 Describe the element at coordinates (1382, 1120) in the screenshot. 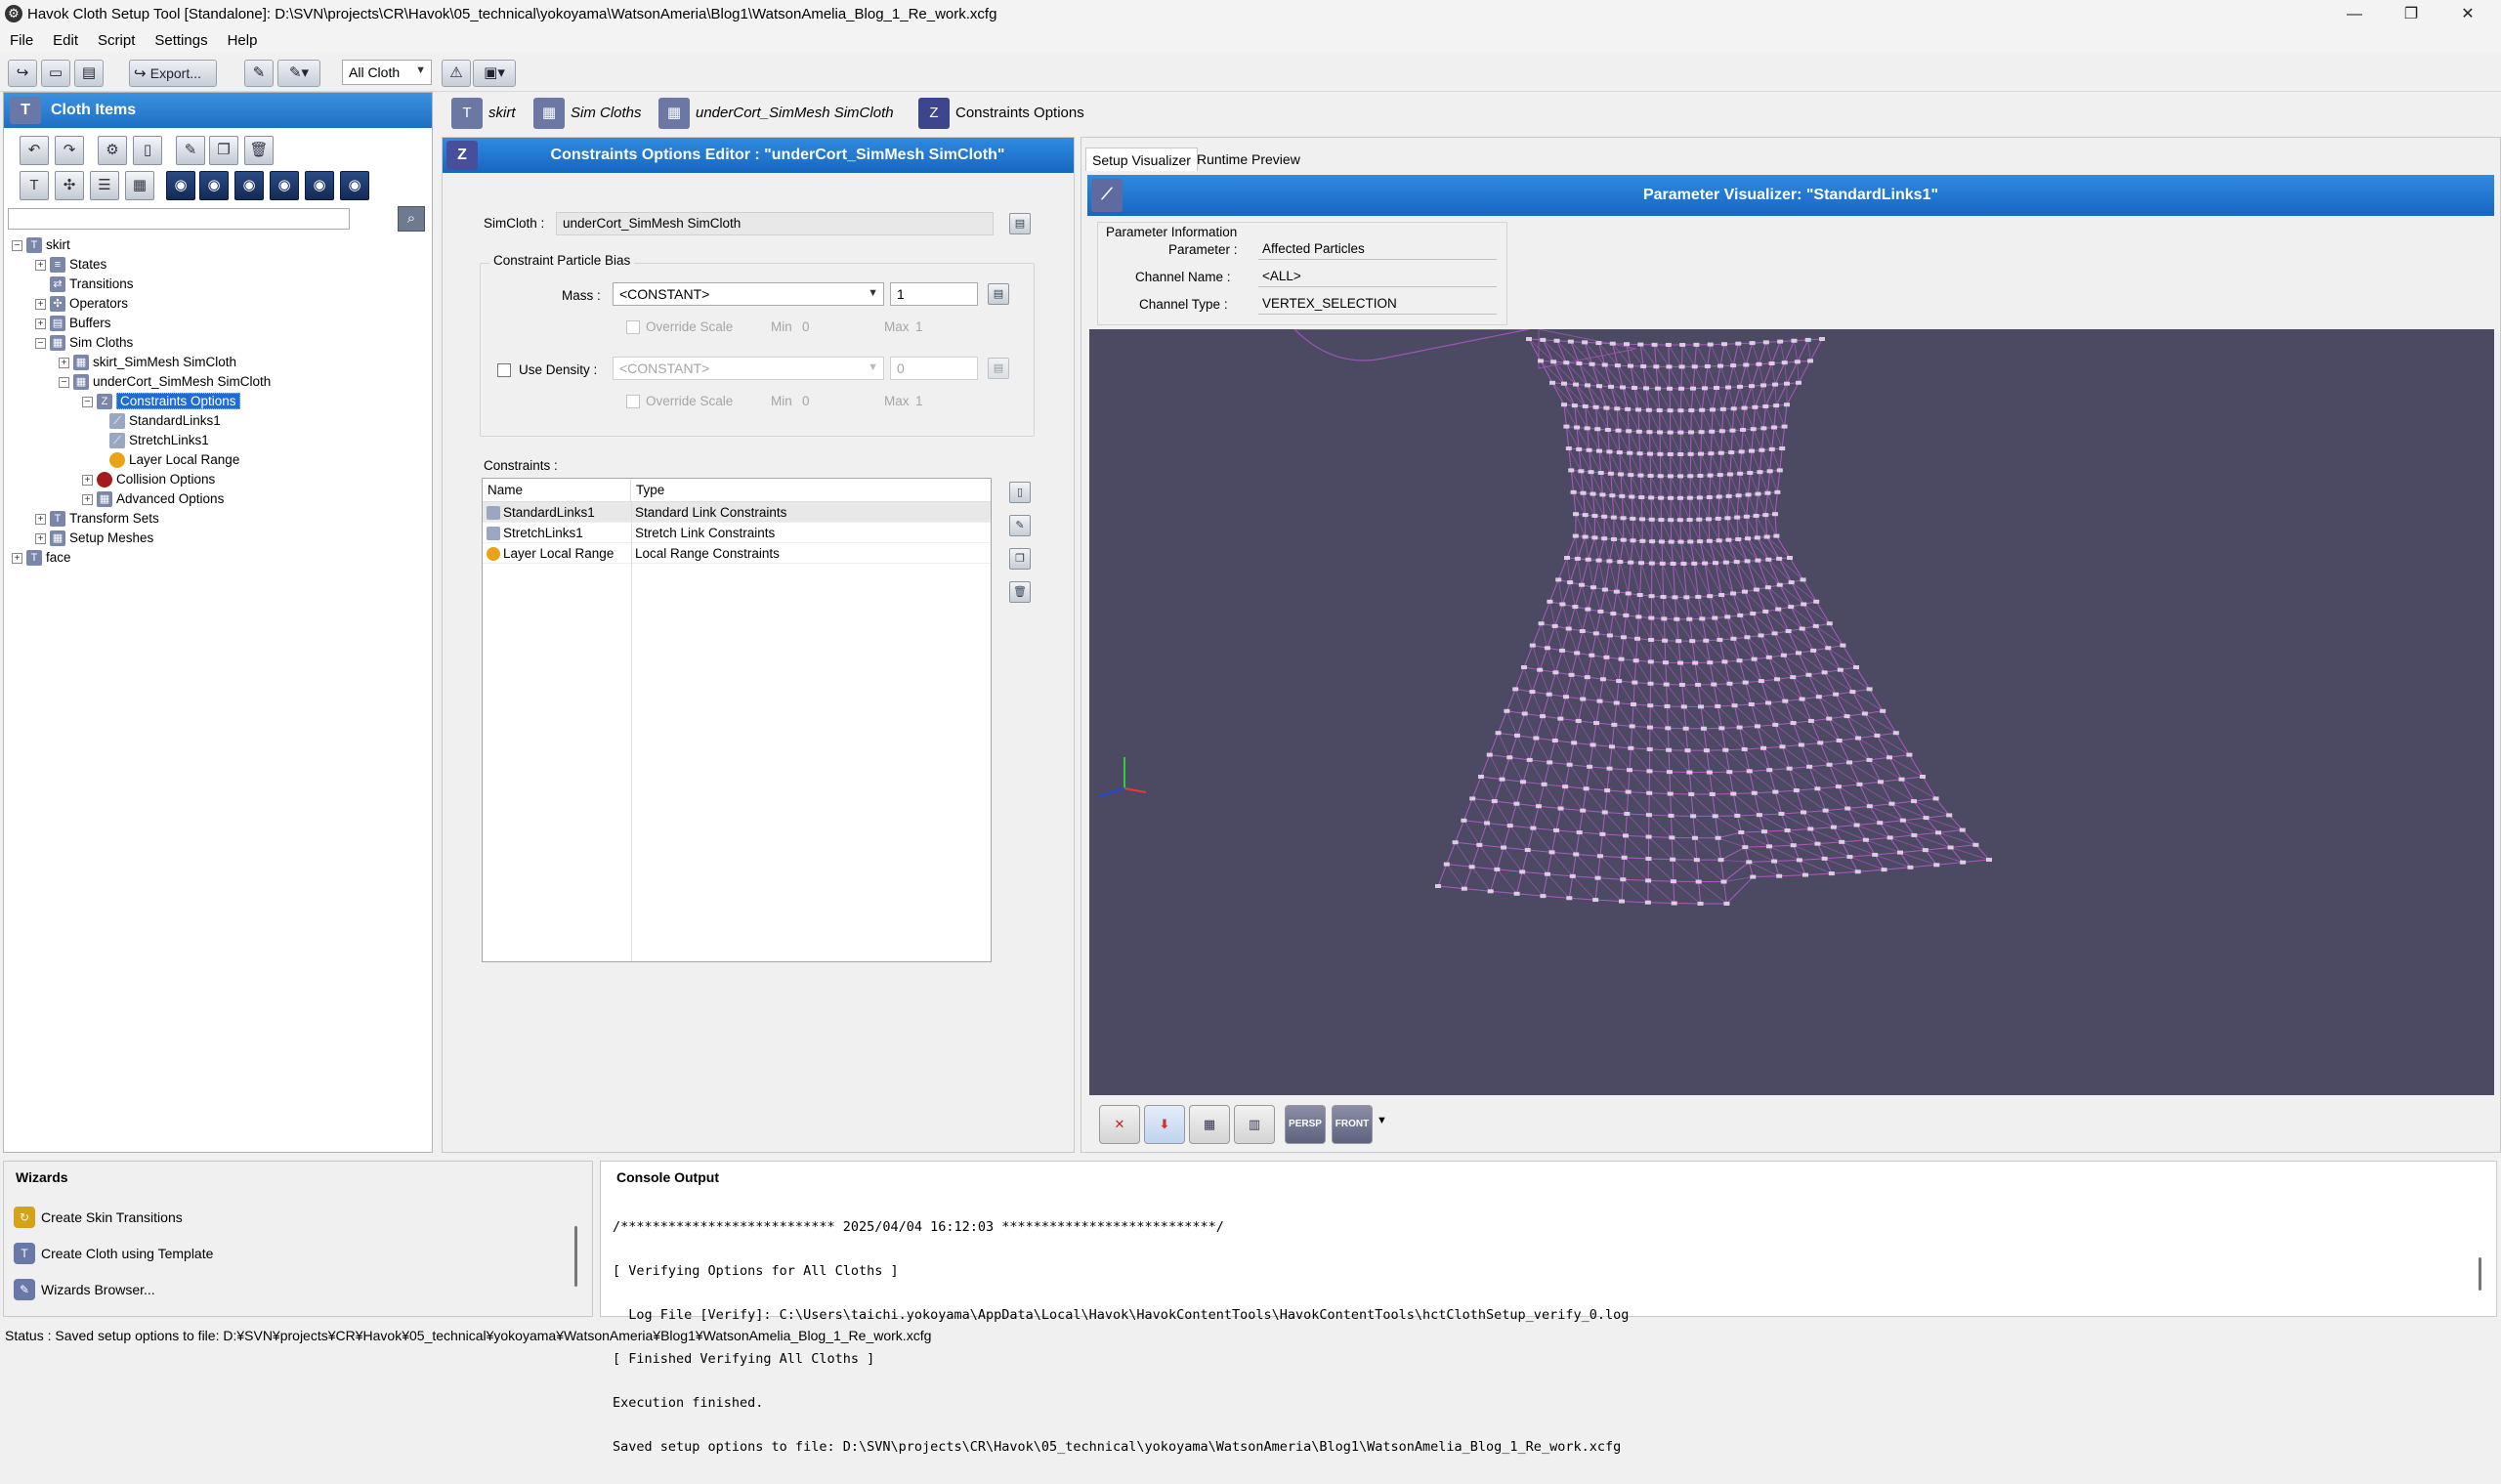

I see `chevron-down-icon: ▼` at that location.